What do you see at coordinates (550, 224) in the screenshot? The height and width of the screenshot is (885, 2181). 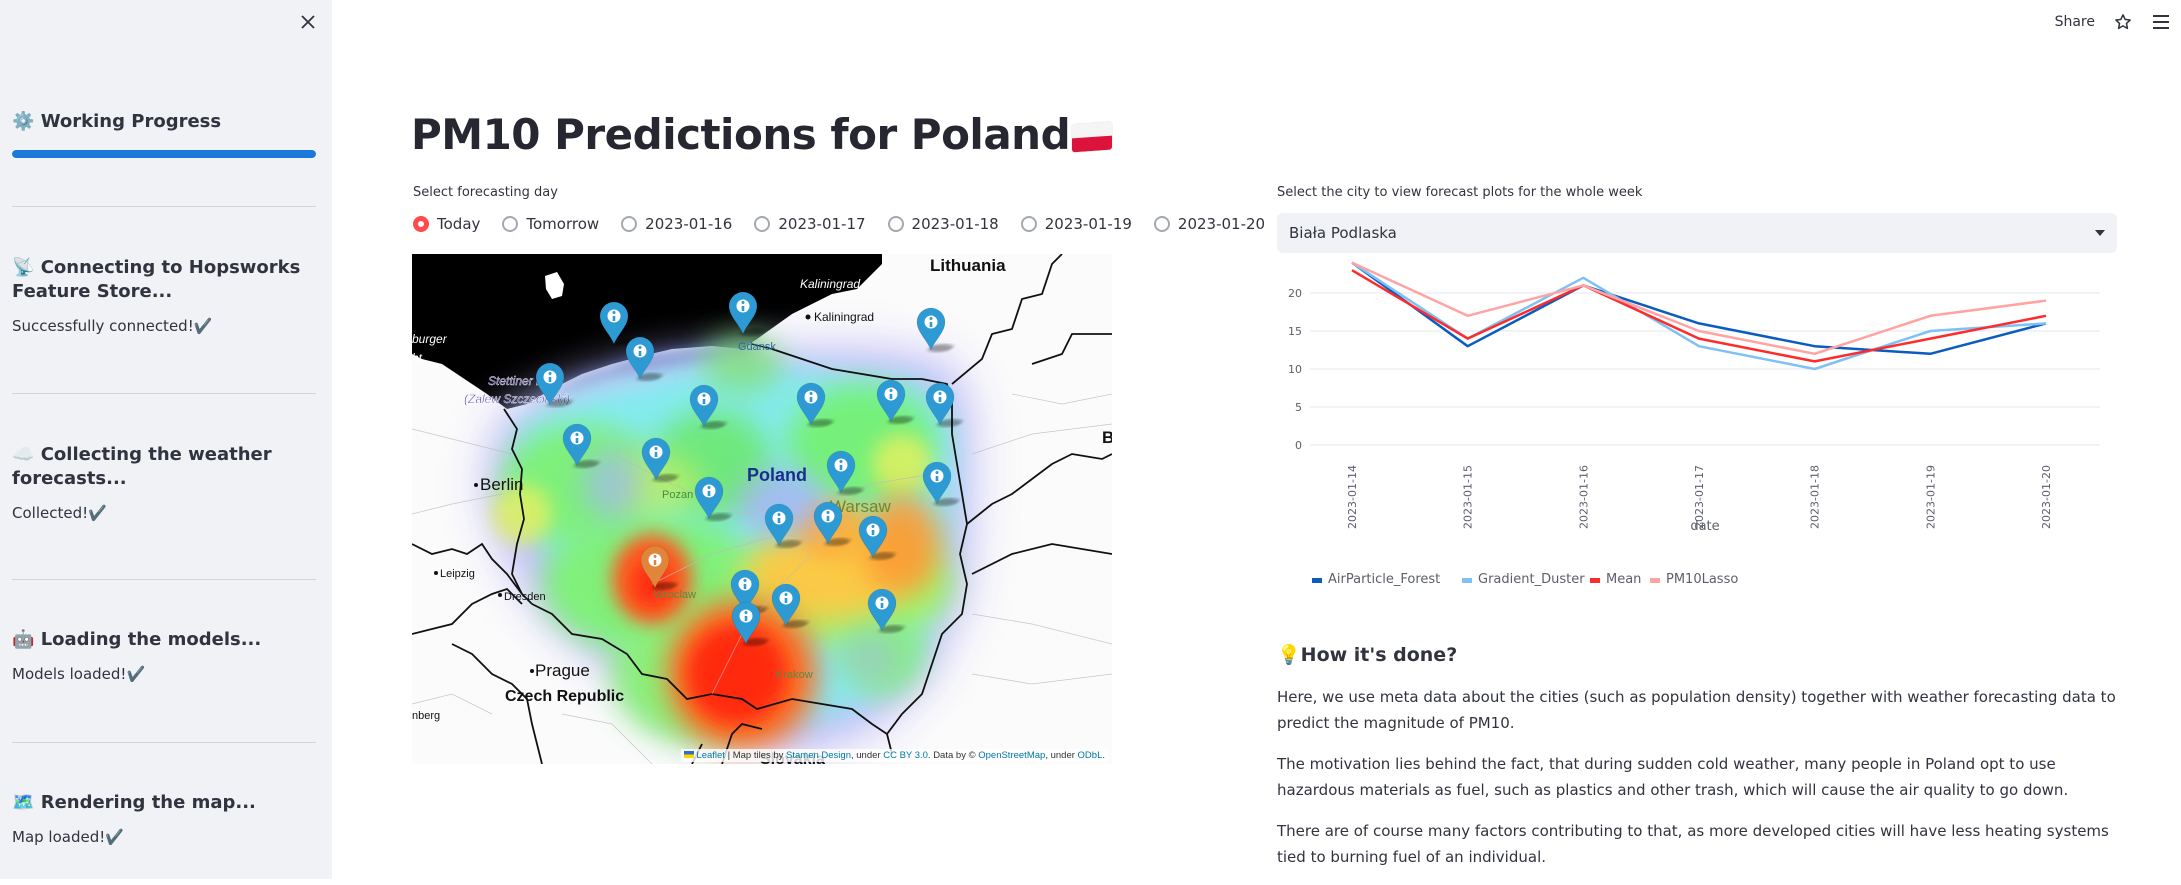 I see `forecast-day-radio-tomorrow: Tomorrow` at bounding box center [550, 224].